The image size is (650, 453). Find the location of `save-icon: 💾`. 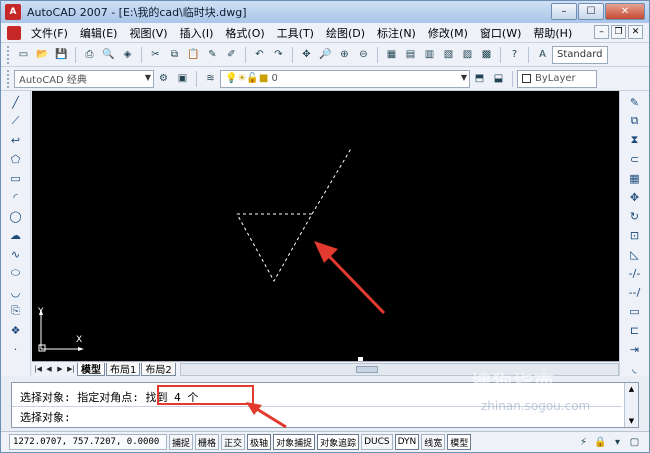

save-icon: 💾 is located at coordinates (61, 54).